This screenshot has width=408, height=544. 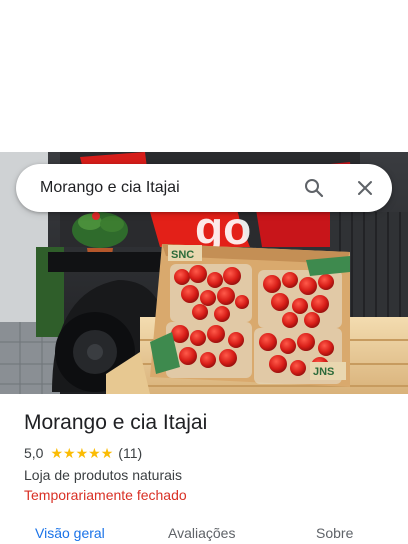 What do you see at coordinates (34, 453) in the screenshot?
I see `rating-value: 5,0` at bounding box center [34, 453].